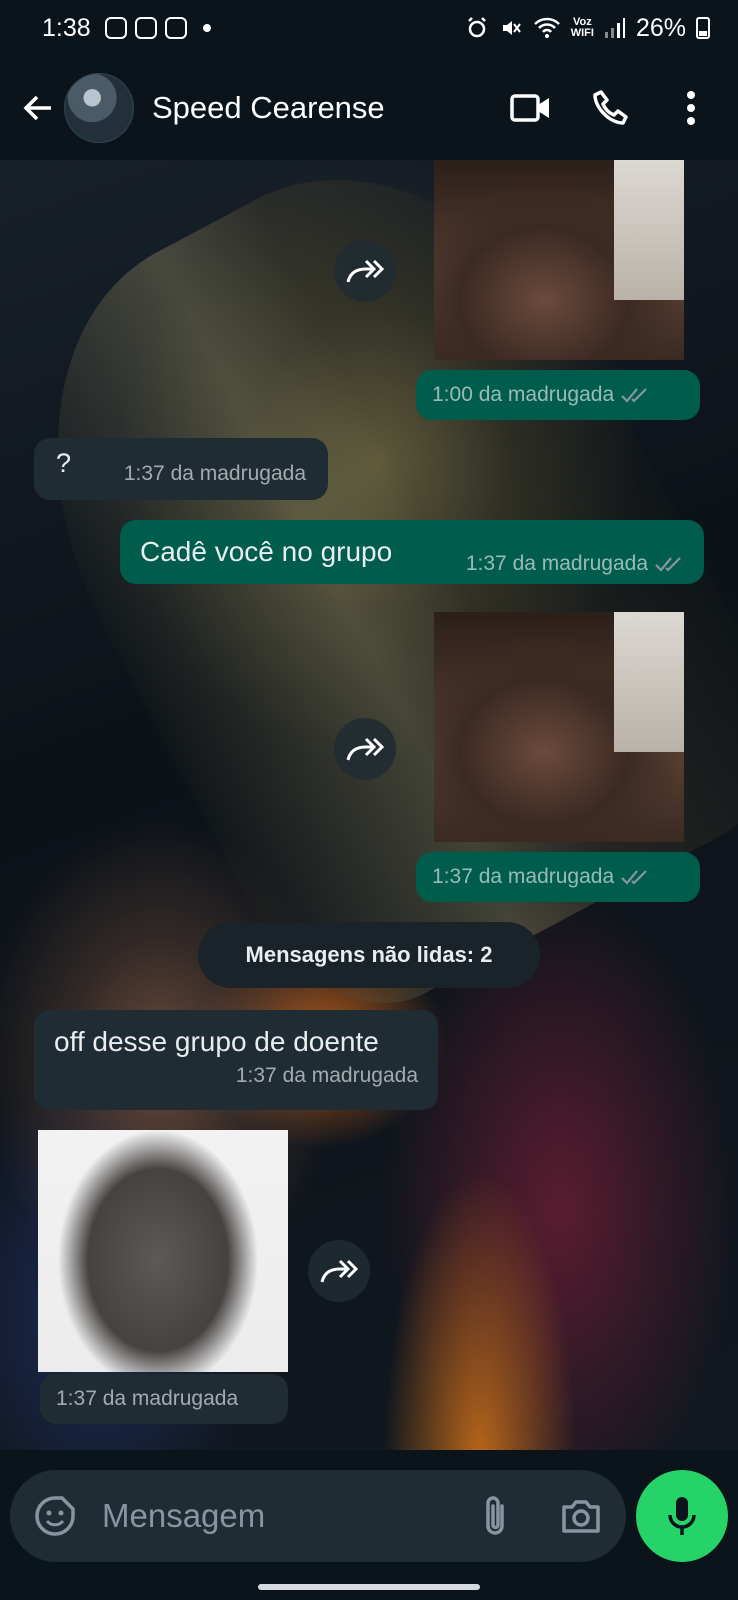 The image size is (738, 1600). I want to click on image-timestamp-bubble: 1:00 da madrugada, so click(558, 395).